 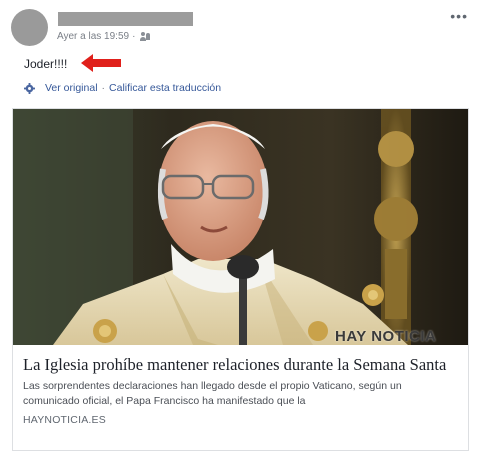 I want to click on translation-bar: Ver original · Calificar esta traducción, so click(x=122, y=88).